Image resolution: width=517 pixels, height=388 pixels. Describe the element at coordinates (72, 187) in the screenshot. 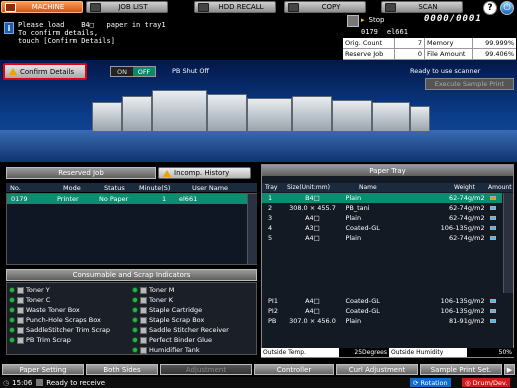

I see `col-mode: Mode` at that location.